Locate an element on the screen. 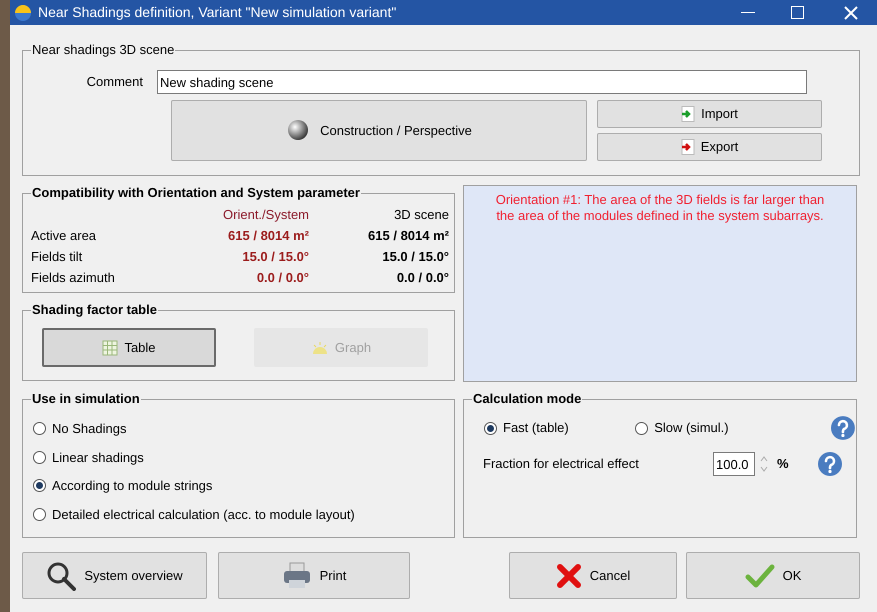 The width and height of the screenshot is (877, 612). dialog-button: OK is located at coordinates (773, 575).